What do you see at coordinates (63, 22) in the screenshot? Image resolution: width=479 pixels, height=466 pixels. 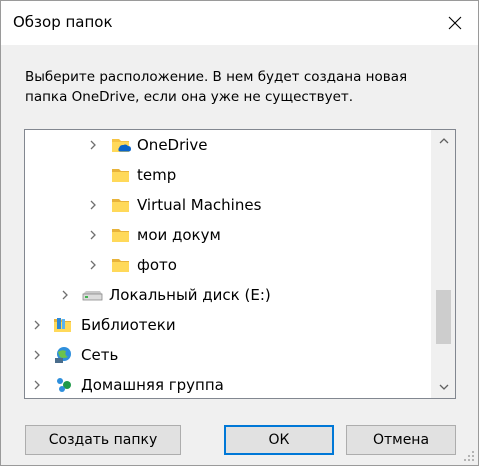 I see `window-title: Обзор папок` at bounding box center [63, 22].